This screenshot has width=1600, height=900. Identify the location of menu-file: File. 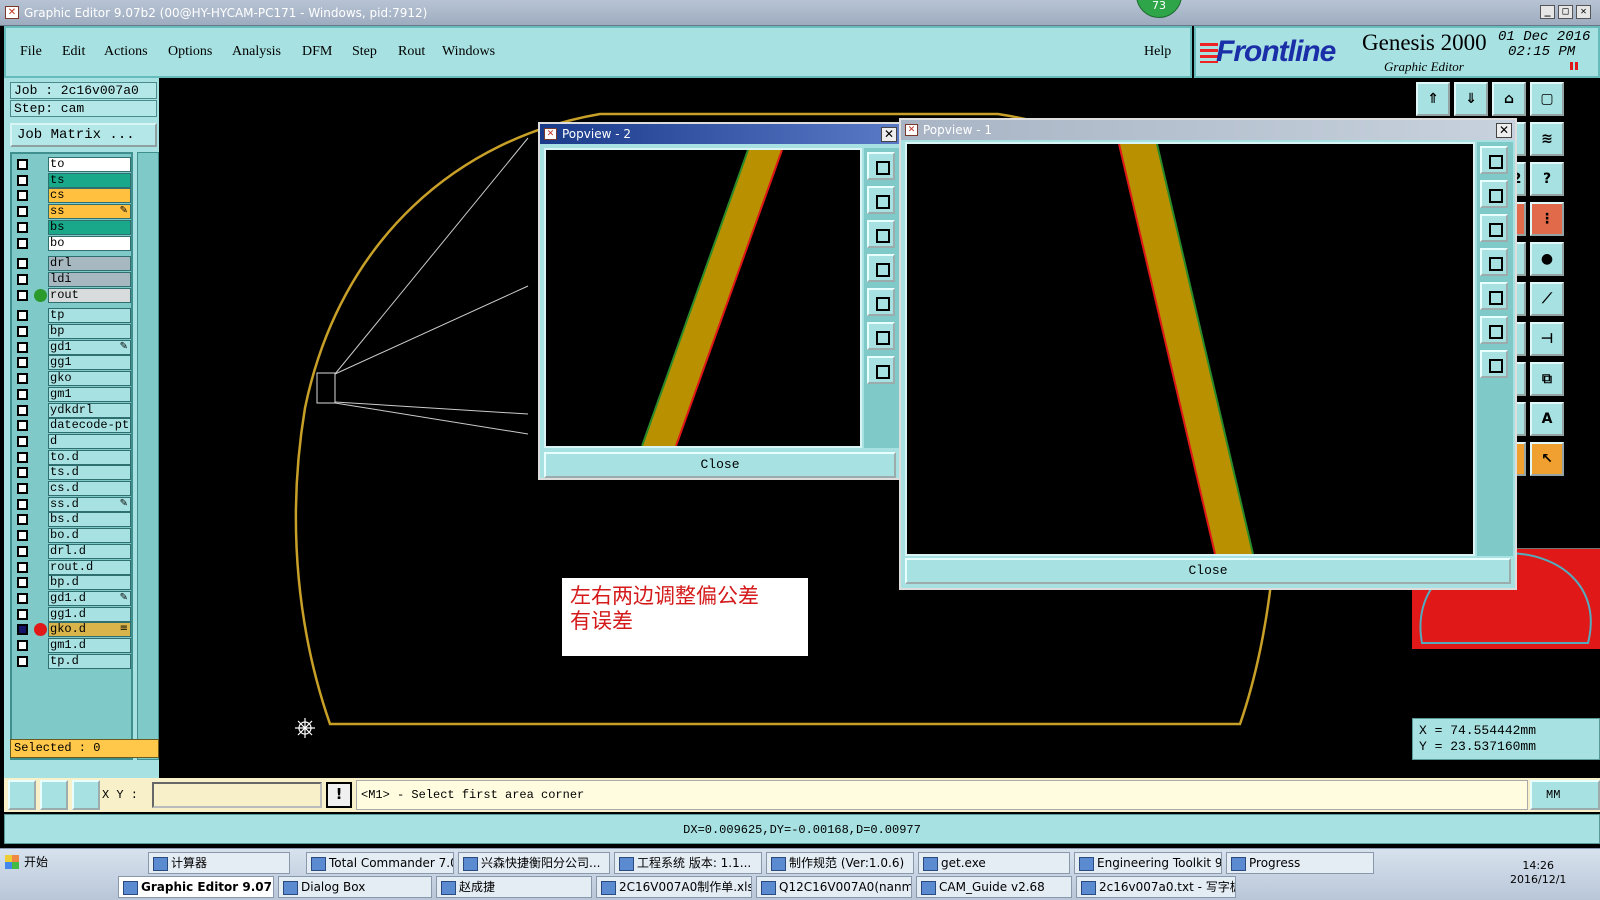
(31, 52).